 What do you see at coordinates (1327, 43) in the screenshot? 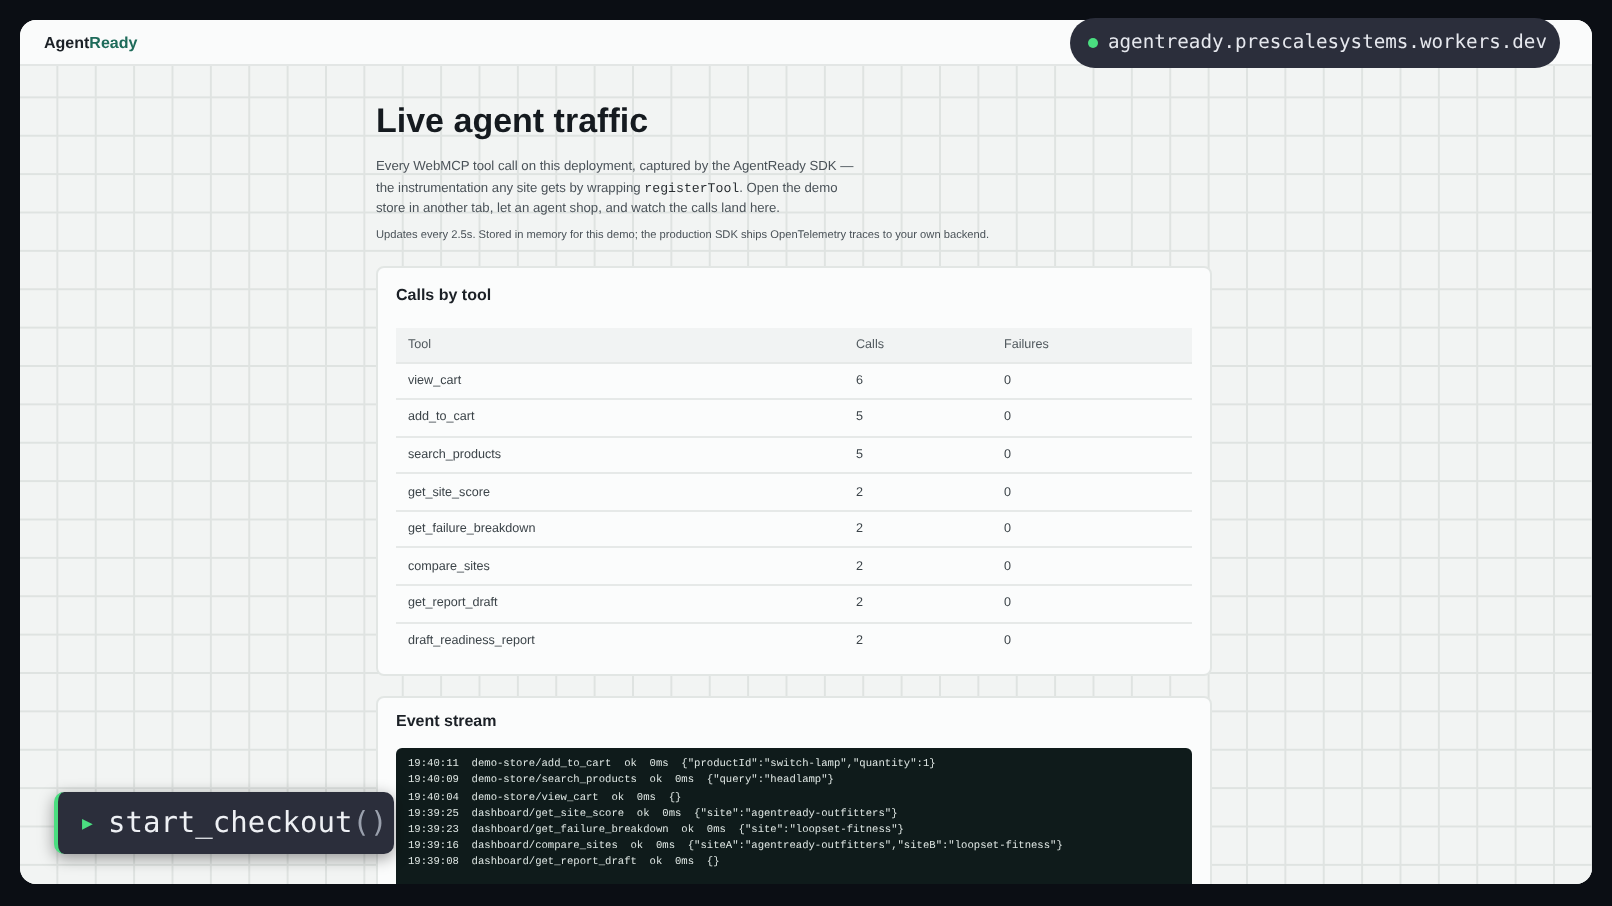
I see `url-text: agentready.prescalesystems.workers.dev` at bounding box center [1327, 43].